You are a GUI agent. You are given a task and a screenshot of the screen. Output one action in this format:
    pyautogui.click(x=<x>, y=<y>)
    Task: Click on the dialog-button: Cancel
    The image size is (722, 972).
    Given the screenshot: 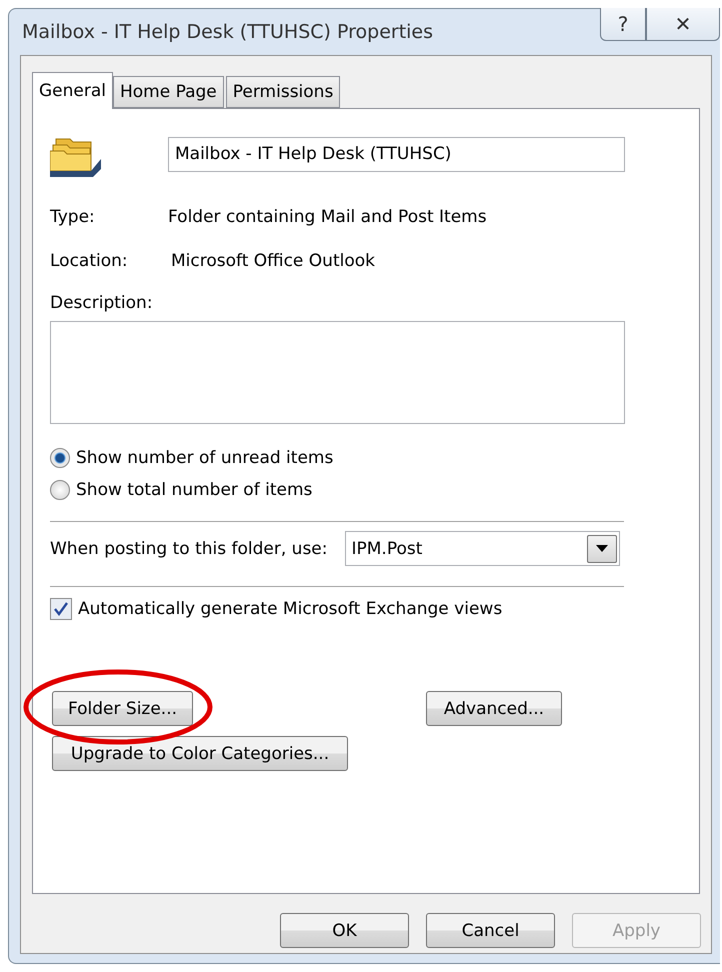 What is the action you would take?
    pyautogui.click(x=490, y=930)
    